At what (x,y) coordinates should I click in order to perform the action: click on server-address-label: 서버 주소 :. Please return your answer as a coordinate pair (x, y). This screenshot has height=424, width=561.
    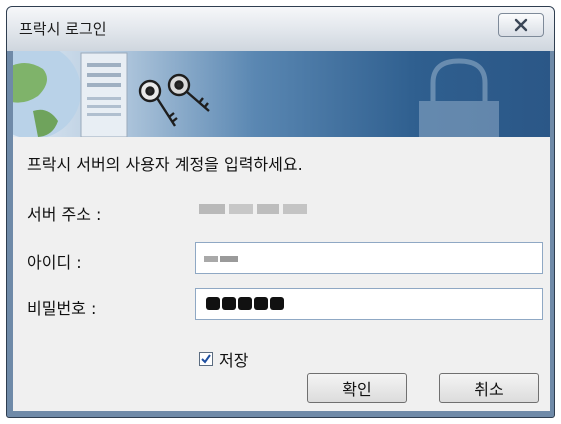
    Looking at the image, I should click on (64, 214).